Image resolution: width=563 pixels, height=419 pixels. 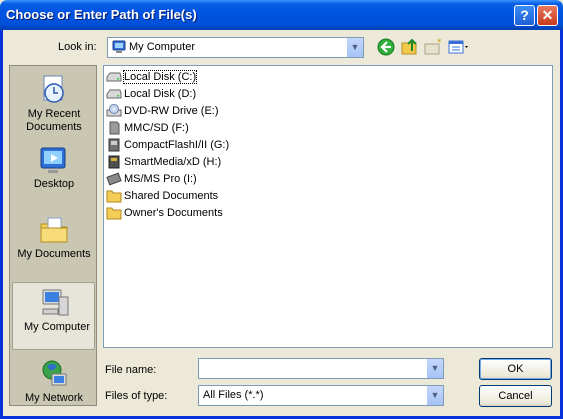 What do you see at coordinates (162, 47) in the screenshot?
I see `look-in-value: My Computer` at bounding box center [162, 47].